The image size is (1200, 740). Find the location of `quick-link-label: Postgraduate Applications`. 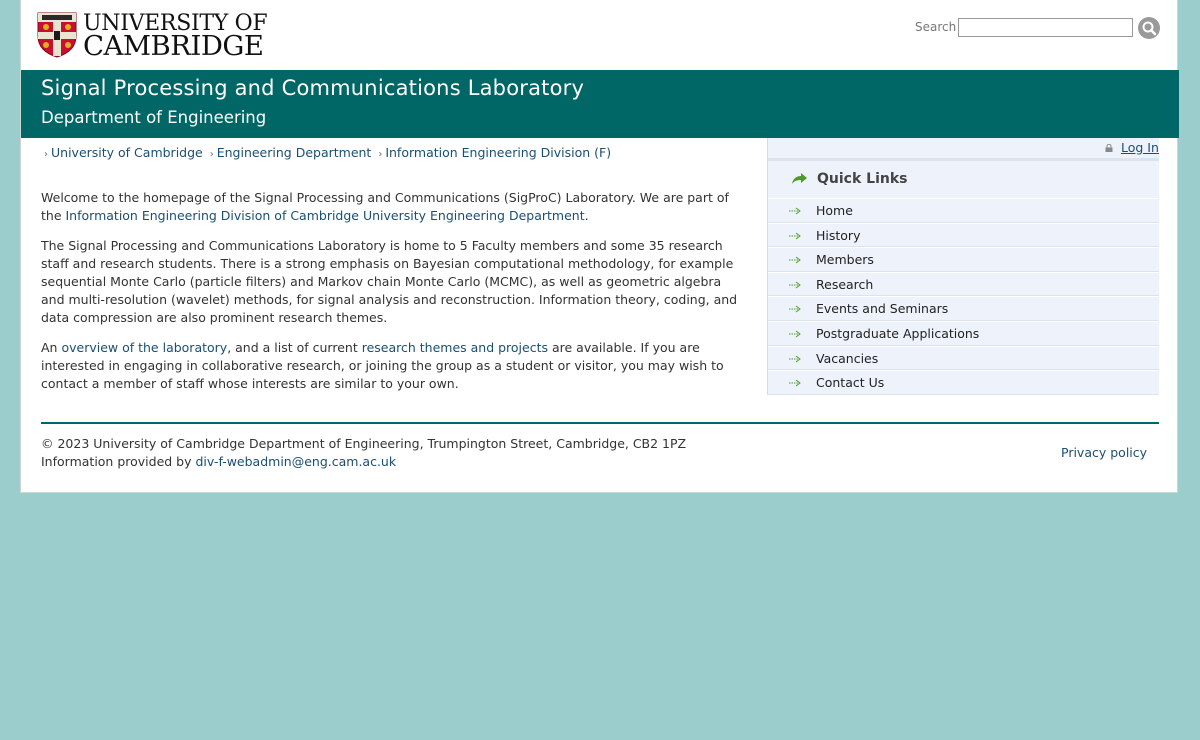

quick-link-label: Postgraduate Applications is located at coordinates (897, 333).